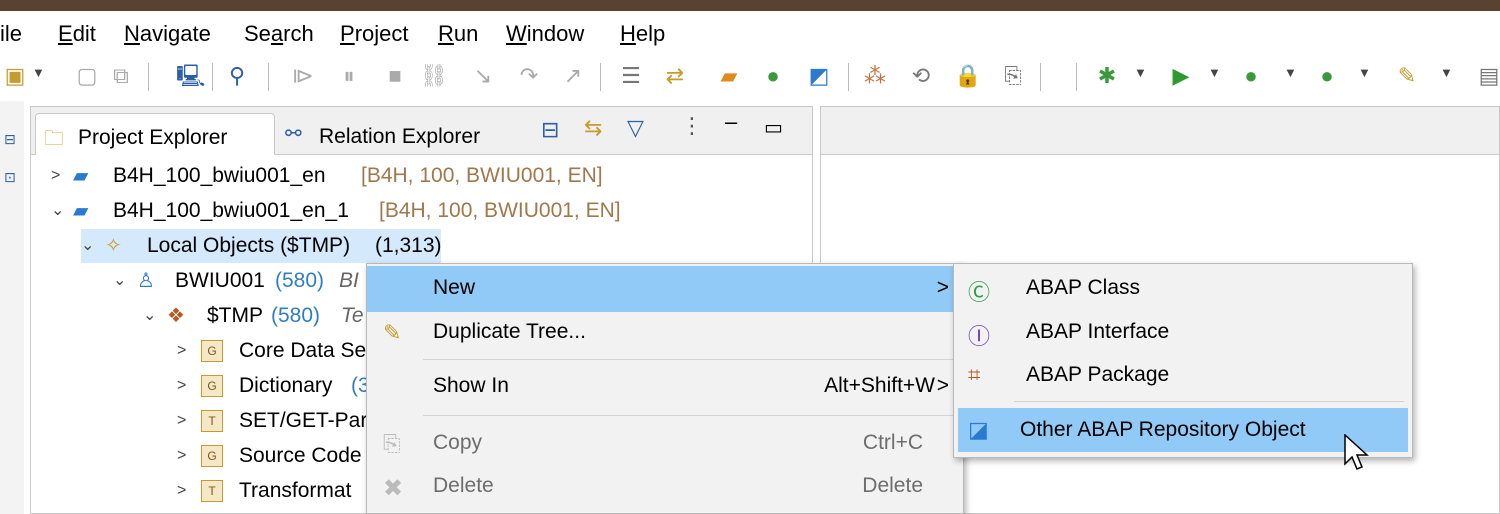 This screenshot has height=514, width=1500. Describe the element at coordinates (1183, 332) in the screenshot. I see `submenu-abap-interface: Ⓘ ABAP Interface` at that location.